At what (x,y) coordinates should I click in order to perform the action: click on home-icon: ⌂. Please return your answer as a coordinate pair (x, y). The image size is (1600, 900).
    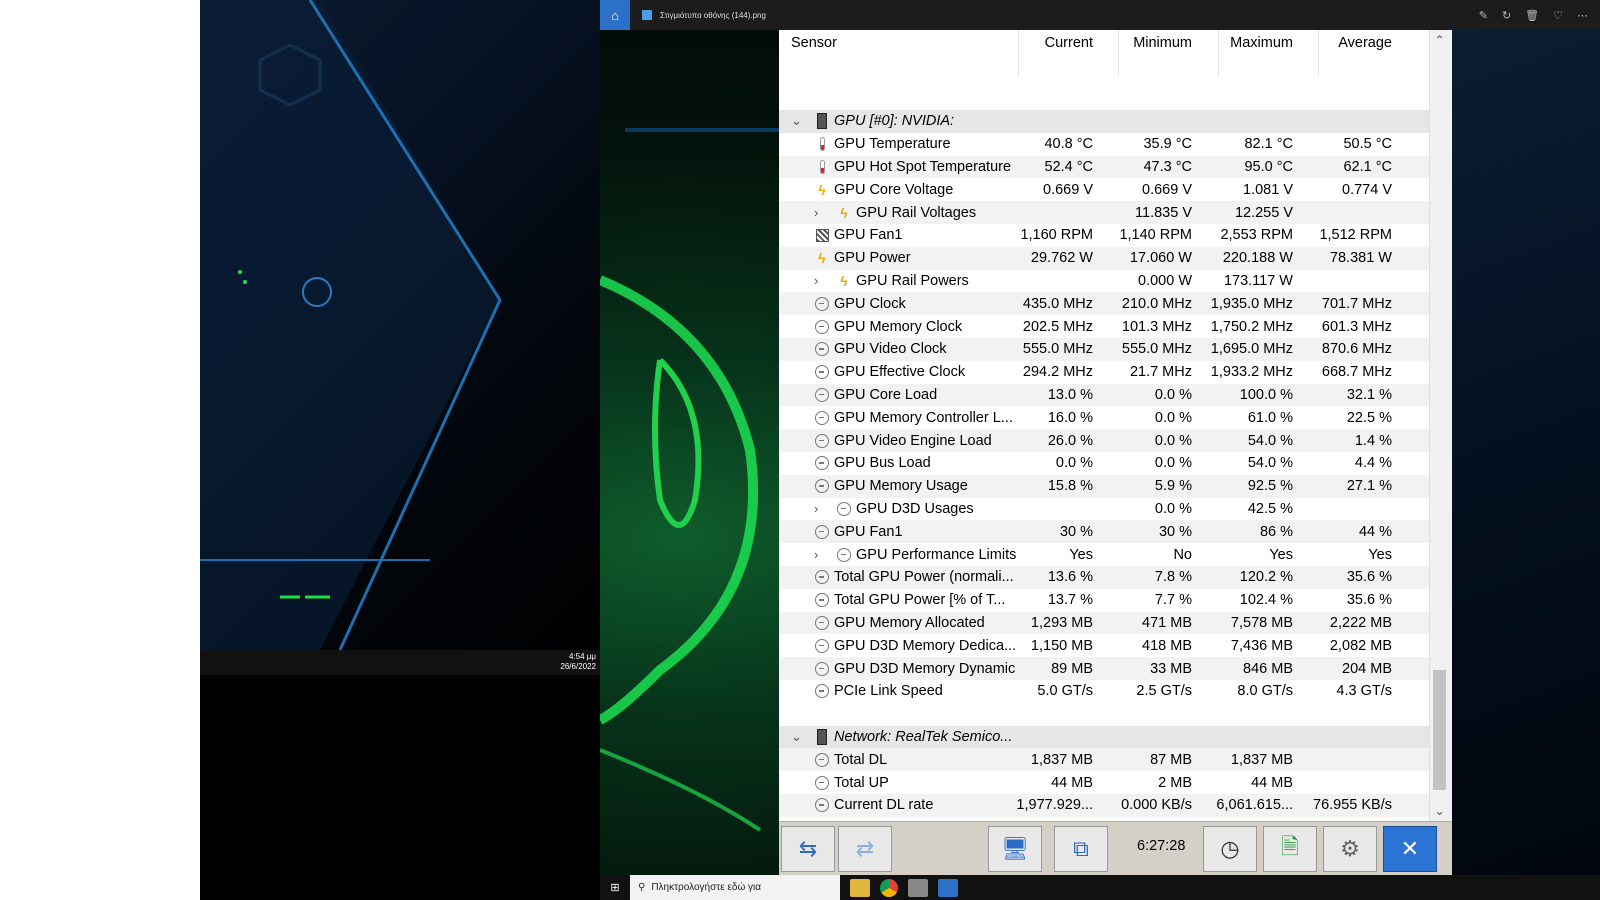
    Looking at the image, I should click on (615, 15).